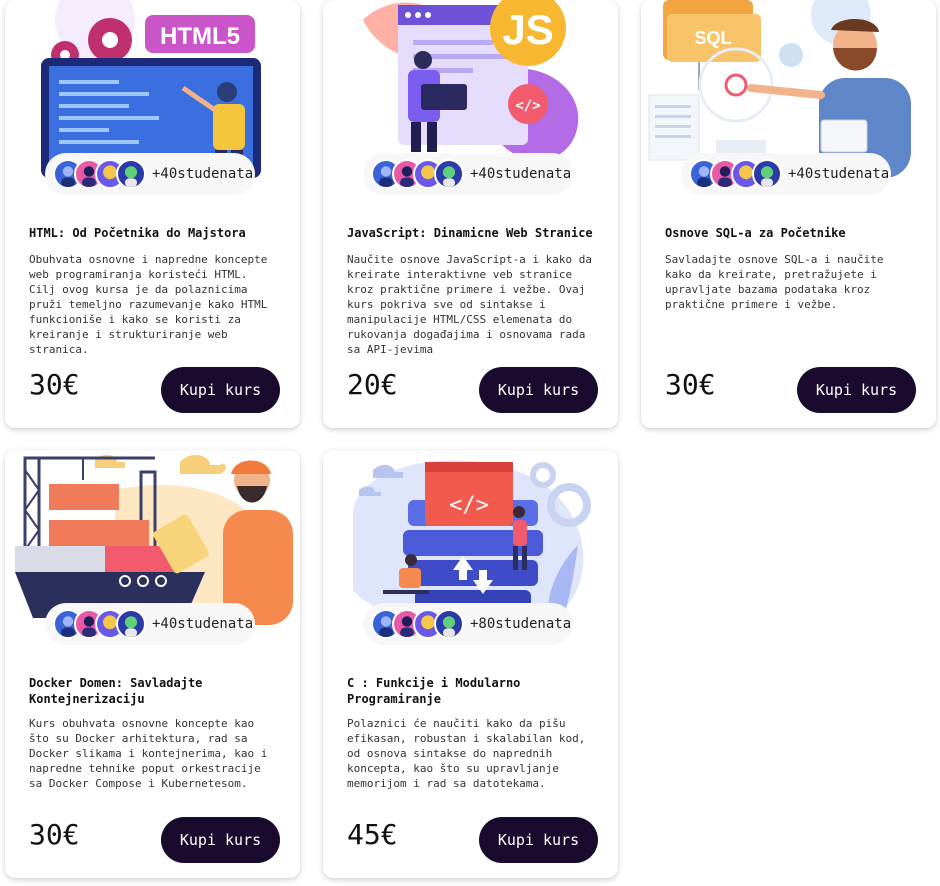  What do you see at coordinates (372, 834) in the screenshot?
I see `course-price: 45€` at bounding box center [372, 834].